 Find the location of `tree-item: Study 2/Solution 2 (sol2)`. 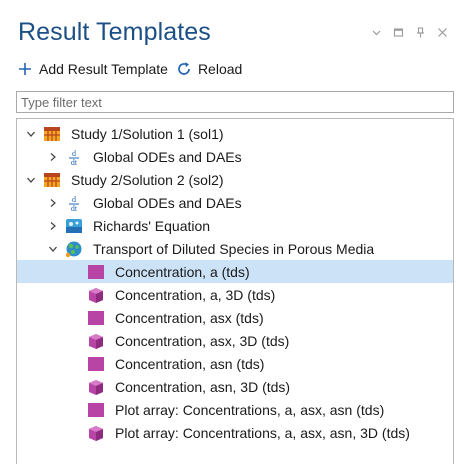

tree-item: Study 2/Solution 2 (sol2) is located at coordinates (235, 179).